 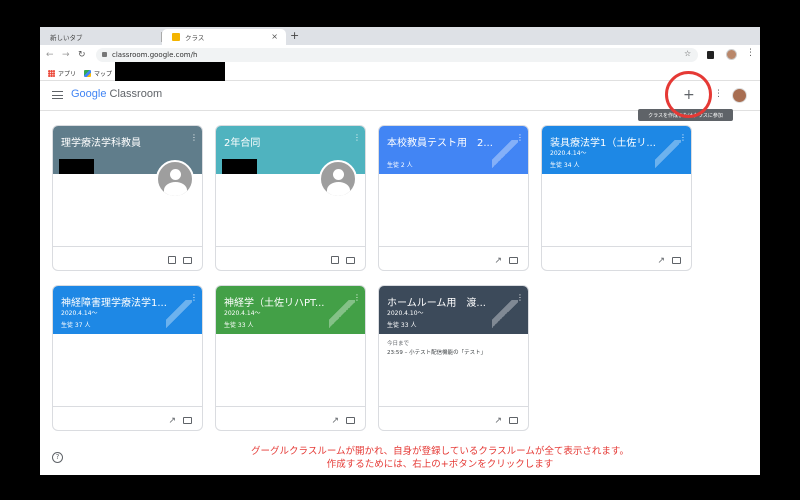 I want to click on tab-label: クラス, so click(x=195, y=38).